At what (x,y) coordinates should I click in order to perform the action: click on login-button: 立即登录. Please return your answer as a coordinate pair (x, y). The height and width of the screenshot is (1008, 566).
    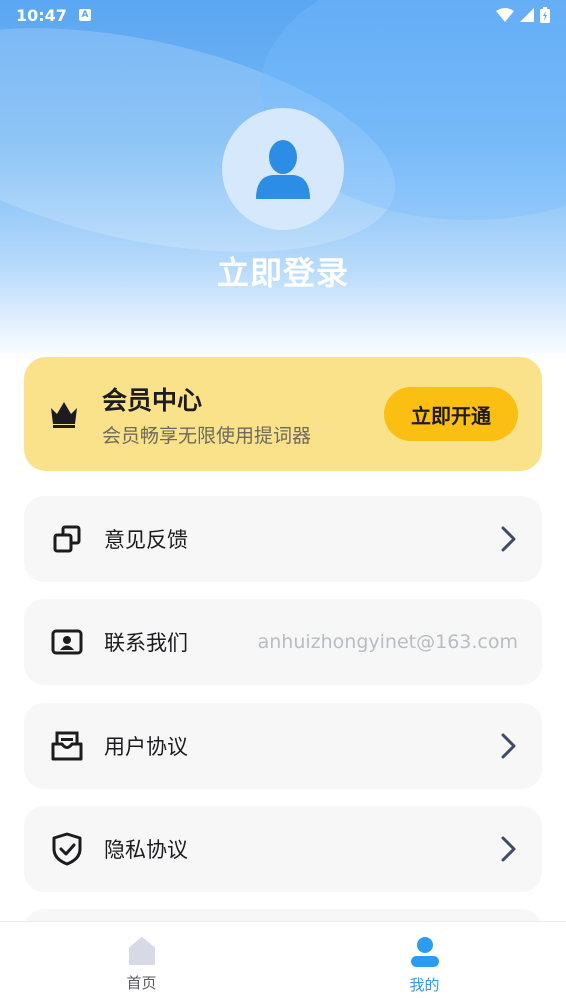
    Looking at the image, I should click on (283, 271).